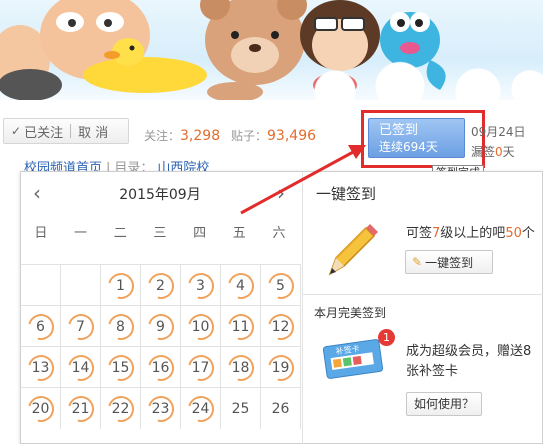  I want to click on pencil-small-icon: ✎, so click(417, 262).